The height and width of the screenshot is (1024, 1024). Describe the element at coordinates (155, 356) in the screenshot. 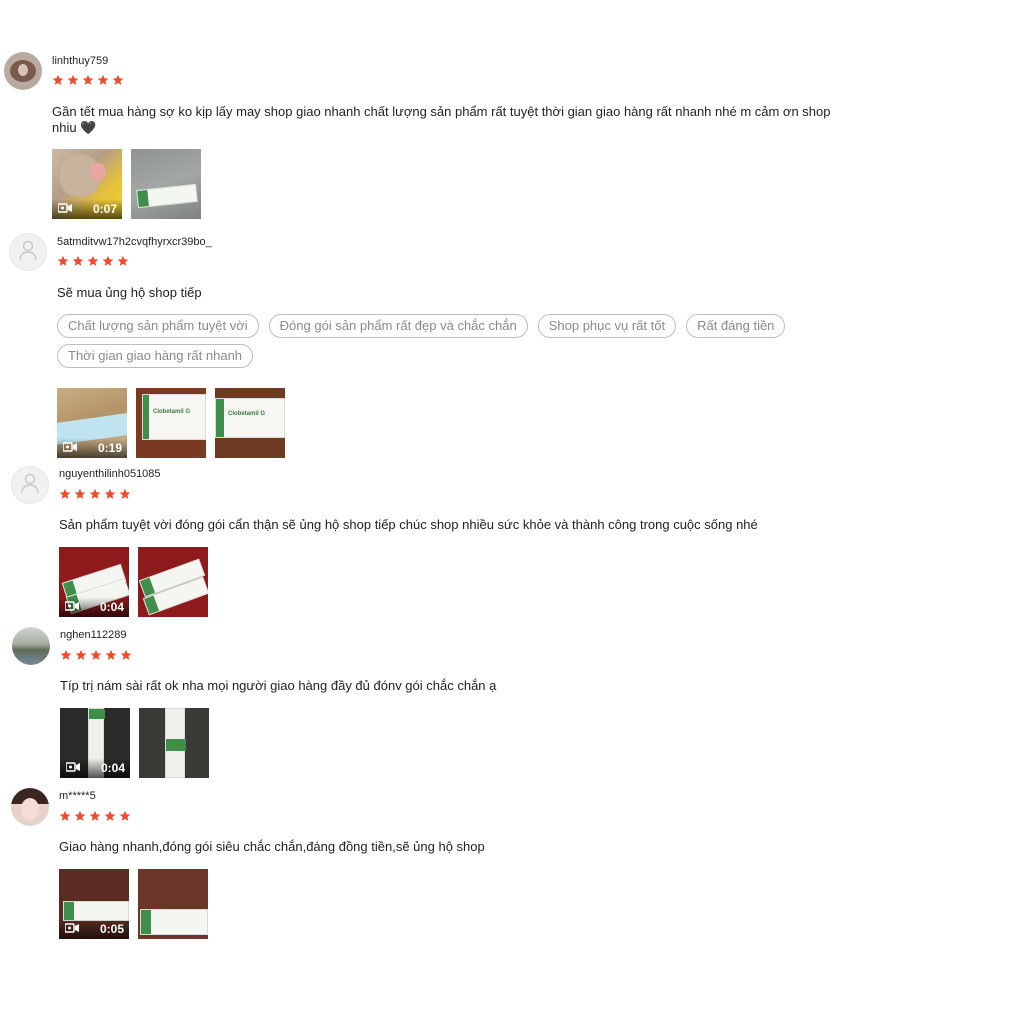

I see `review-tag: Thời gian giao hàng rất nhanh` at that location.